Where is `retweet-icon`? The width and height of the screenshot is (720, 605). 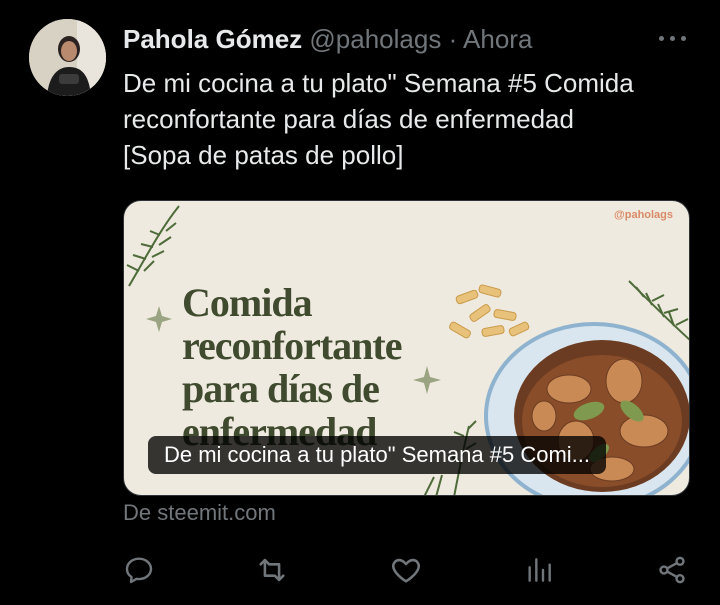 retweet-icon is located at coordinates (272, 570).